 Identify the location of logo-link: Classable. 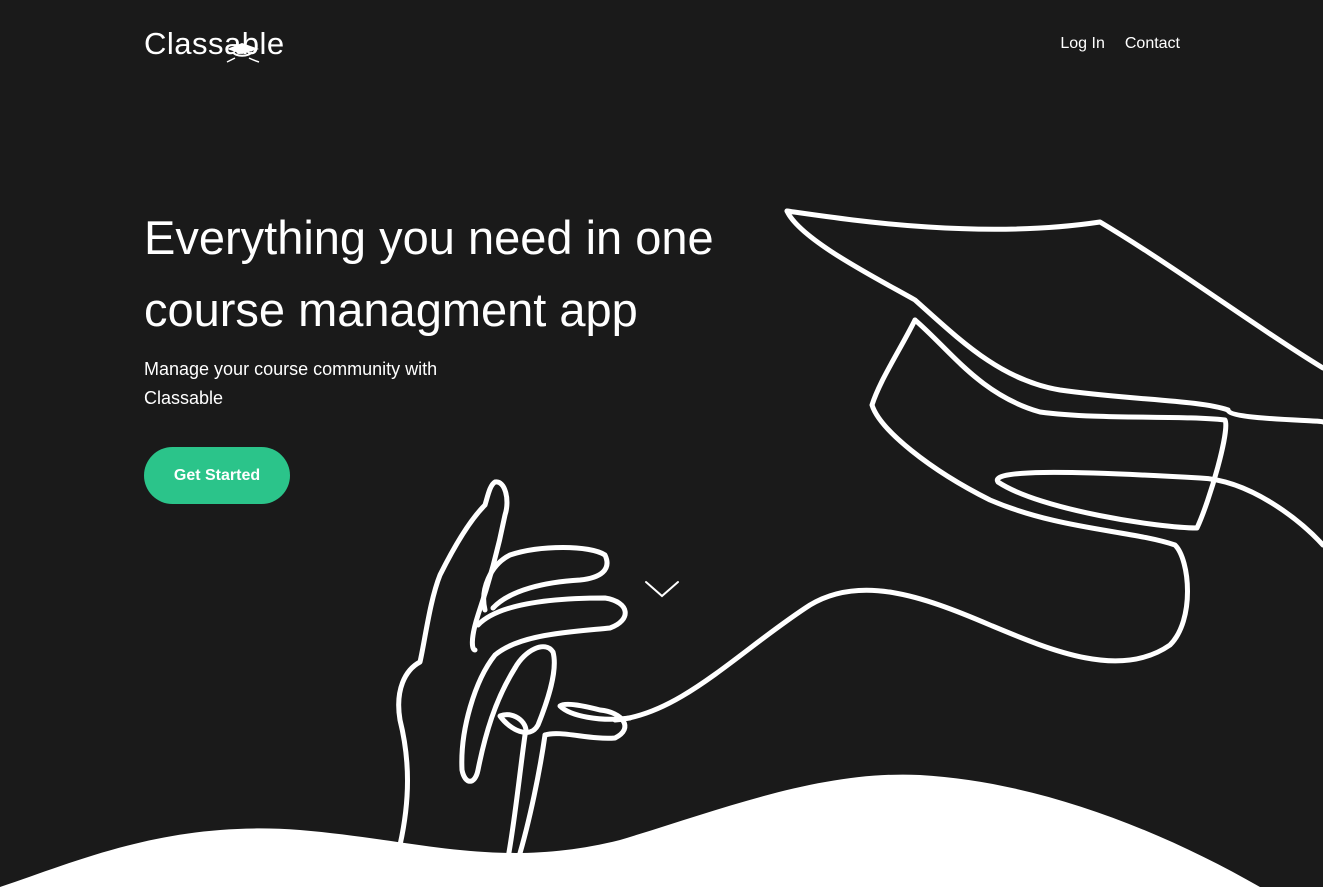
(214, 44).